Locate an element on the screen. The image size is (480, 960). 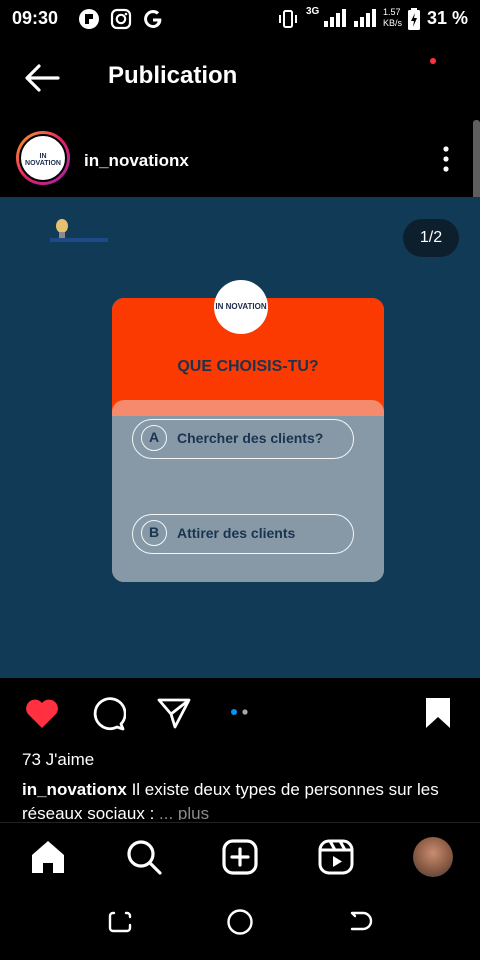
like-count: 73 J'aime is located at coordinates (58, 760).